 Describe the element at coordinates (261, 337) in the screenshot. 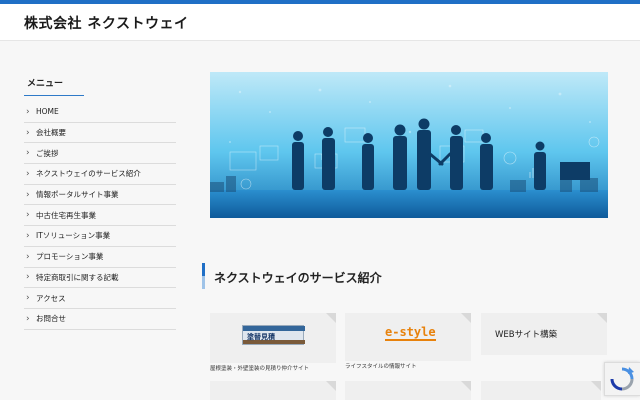

I see `nurikae-logo-text: 塗替見積` at that location.